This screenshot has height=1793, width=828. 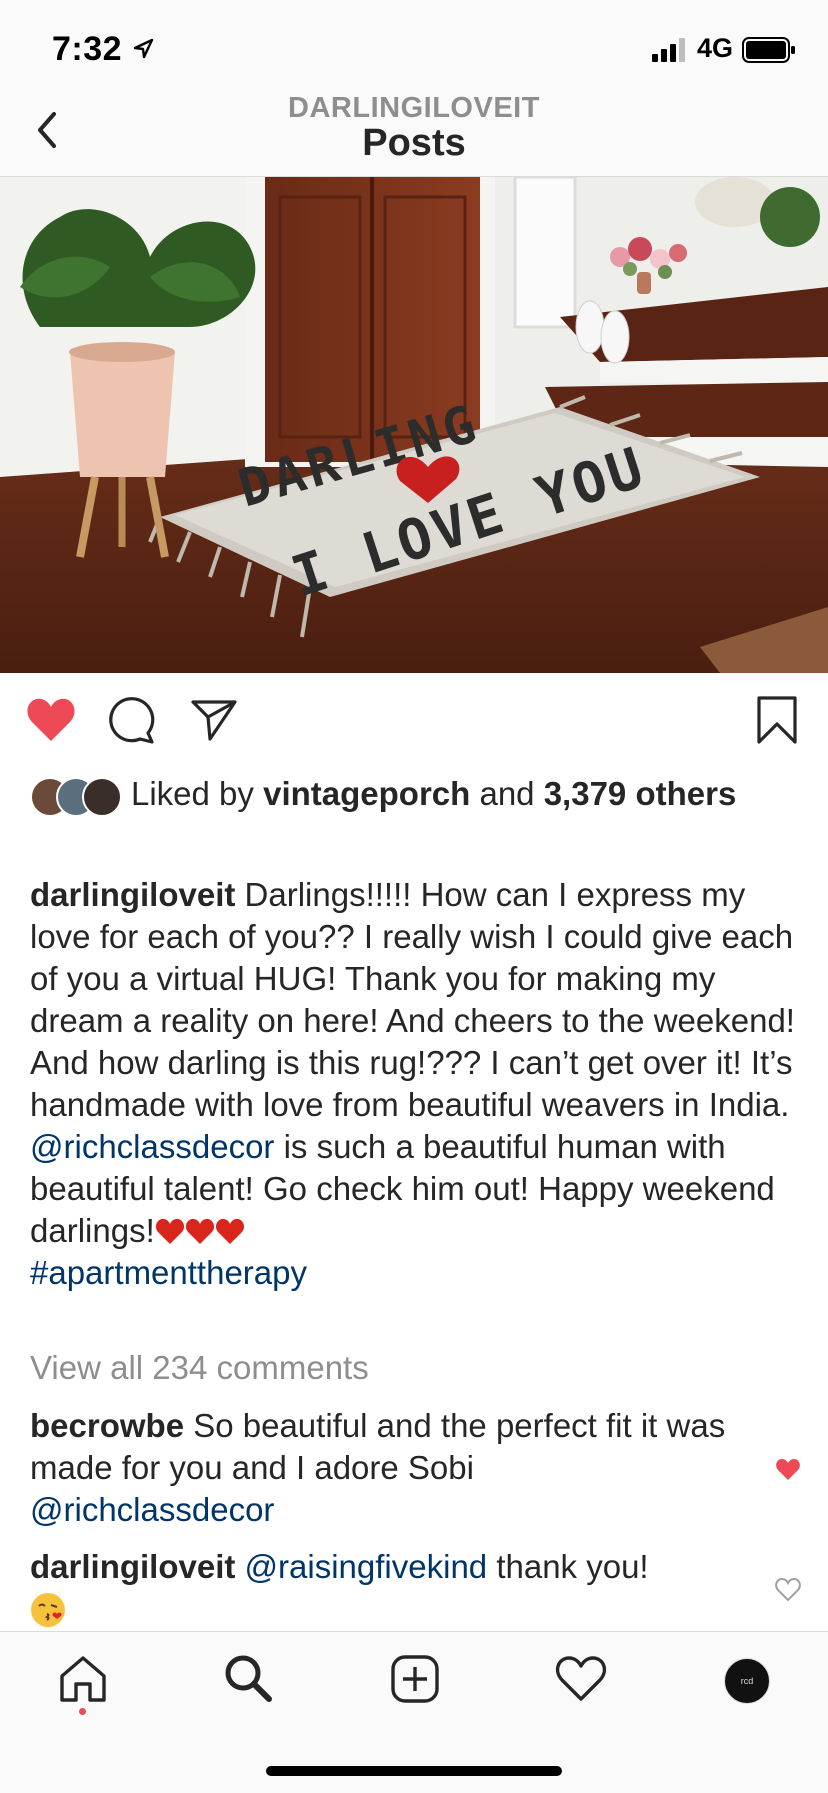 What do you see at coordinates (414, 1712) in the screenshot?
I see `bottom-tab-bar: rcd` at bounding box center [414, 1712].